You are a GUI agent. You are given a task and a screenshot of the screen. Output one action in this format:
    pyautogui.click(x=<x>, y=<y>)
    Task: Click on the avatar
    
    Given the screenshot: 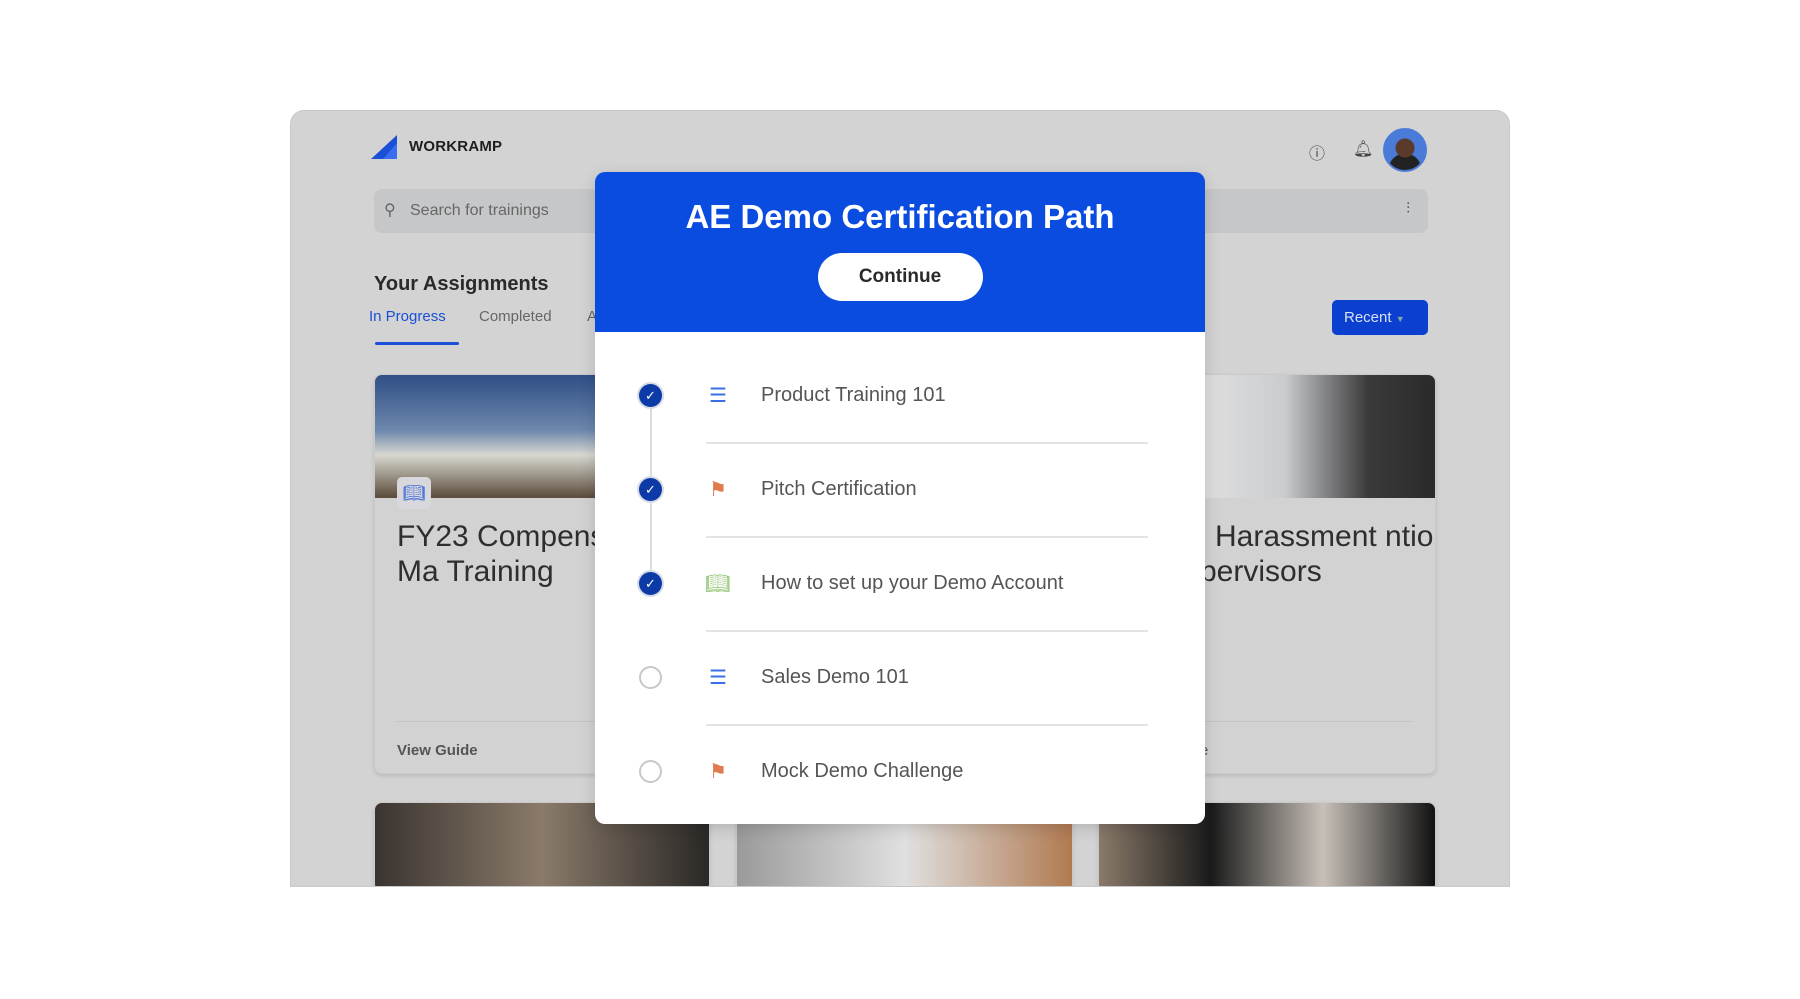 What is the action you would take?
    pyautogui.click(x=1405, y=150)
    